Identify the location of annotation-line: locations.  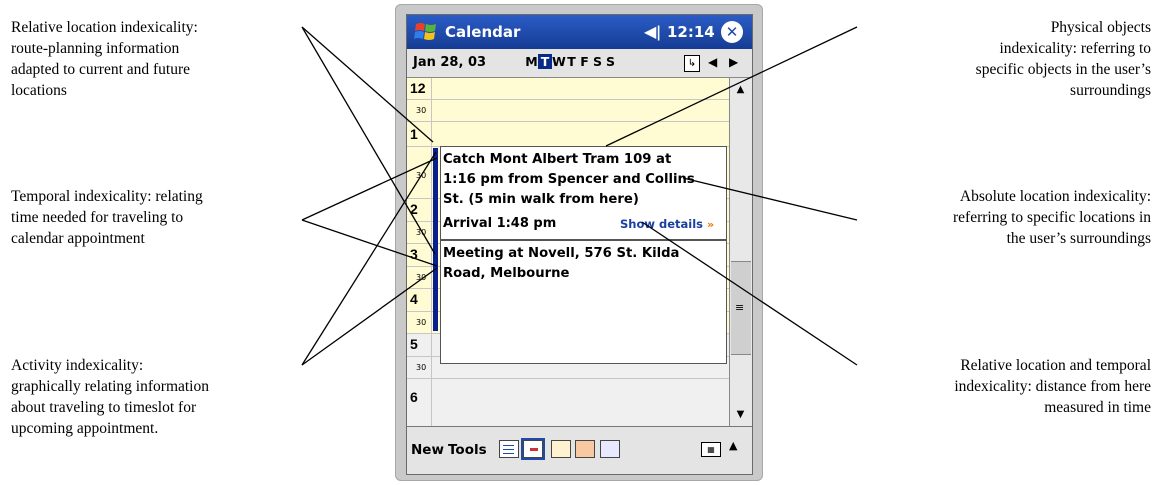
(39, 90).